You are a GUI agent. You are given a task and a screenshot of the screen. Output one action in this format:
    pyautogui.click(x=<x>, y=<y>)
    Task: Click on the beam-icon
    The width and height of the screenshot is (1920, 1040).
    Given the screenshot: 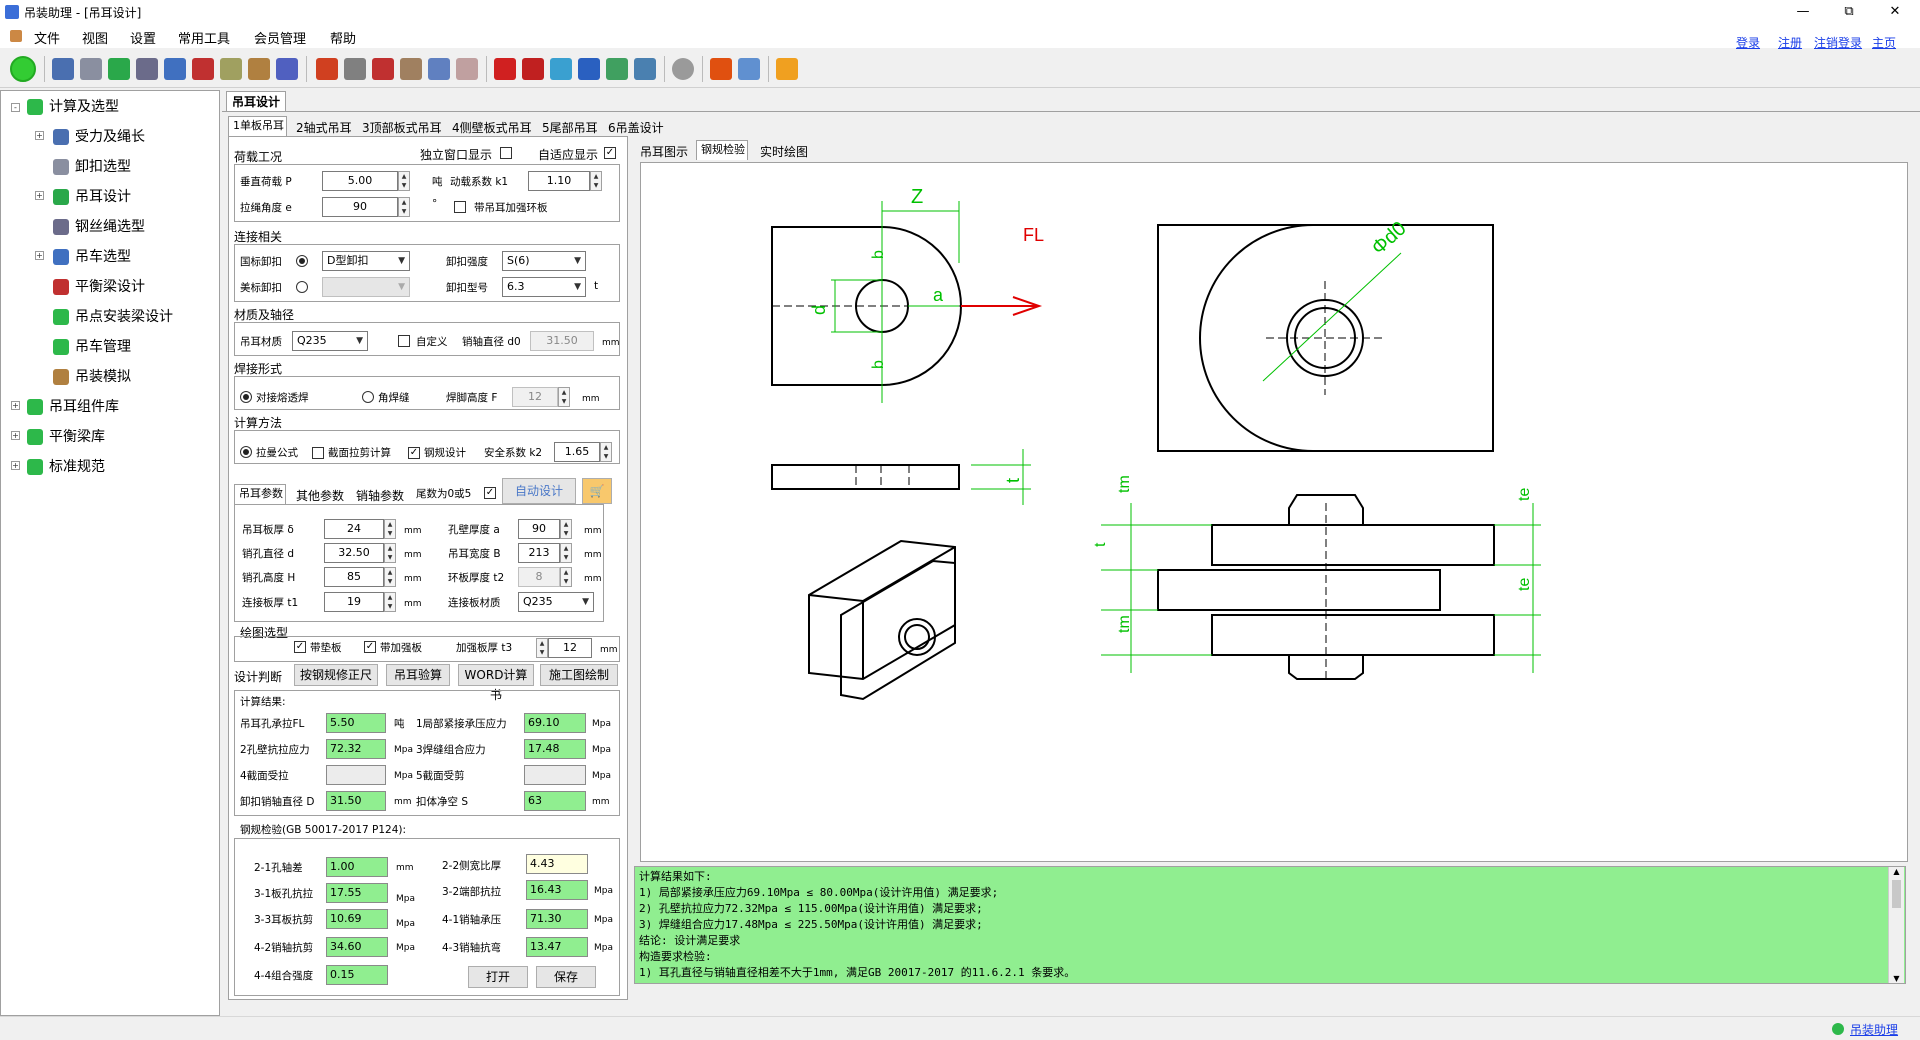 What is the action you would take?
    pyautogui.click(x=203, y=69)
    